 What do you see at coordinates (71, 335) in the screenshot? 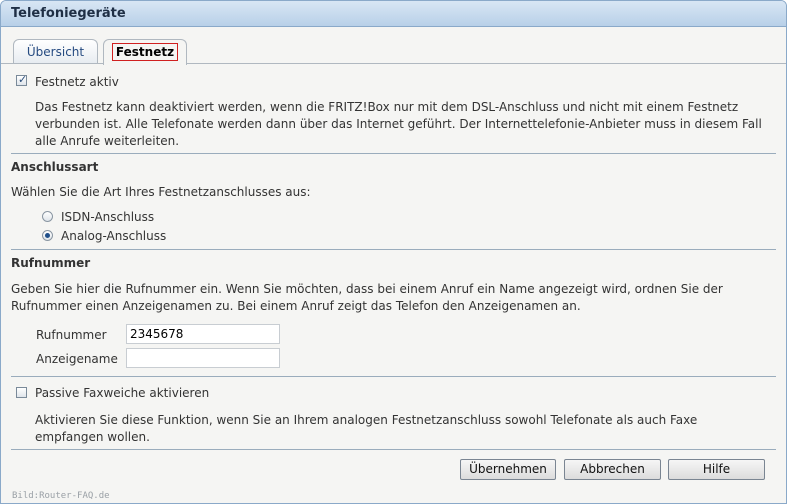
I see `rufnummer-field-label: Rufnummer` at bounding box center [71, 335].